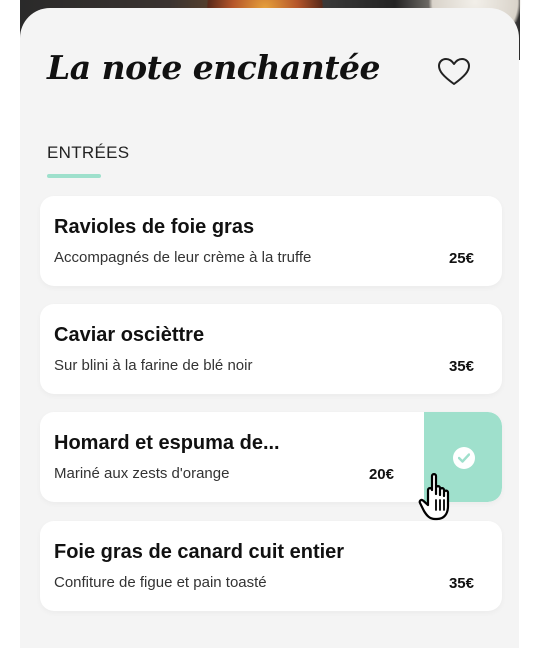  I want to click on menu-item-name: Ravioles de foie gras, so click(154, 227).